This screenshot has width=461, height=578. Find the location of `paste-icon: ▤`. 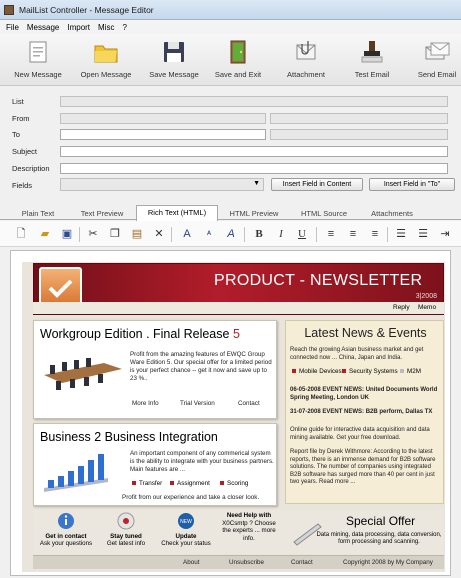

paste-icon: ▤ is located at coordinates (137, 234).